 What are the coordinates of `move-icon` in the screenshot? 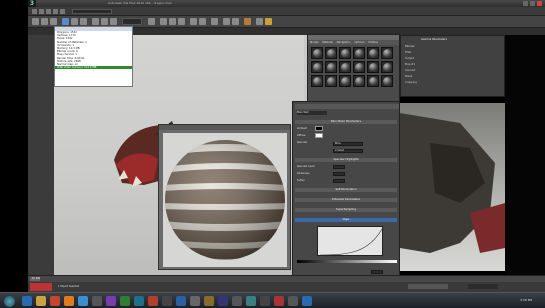 It's located at (95, 21).